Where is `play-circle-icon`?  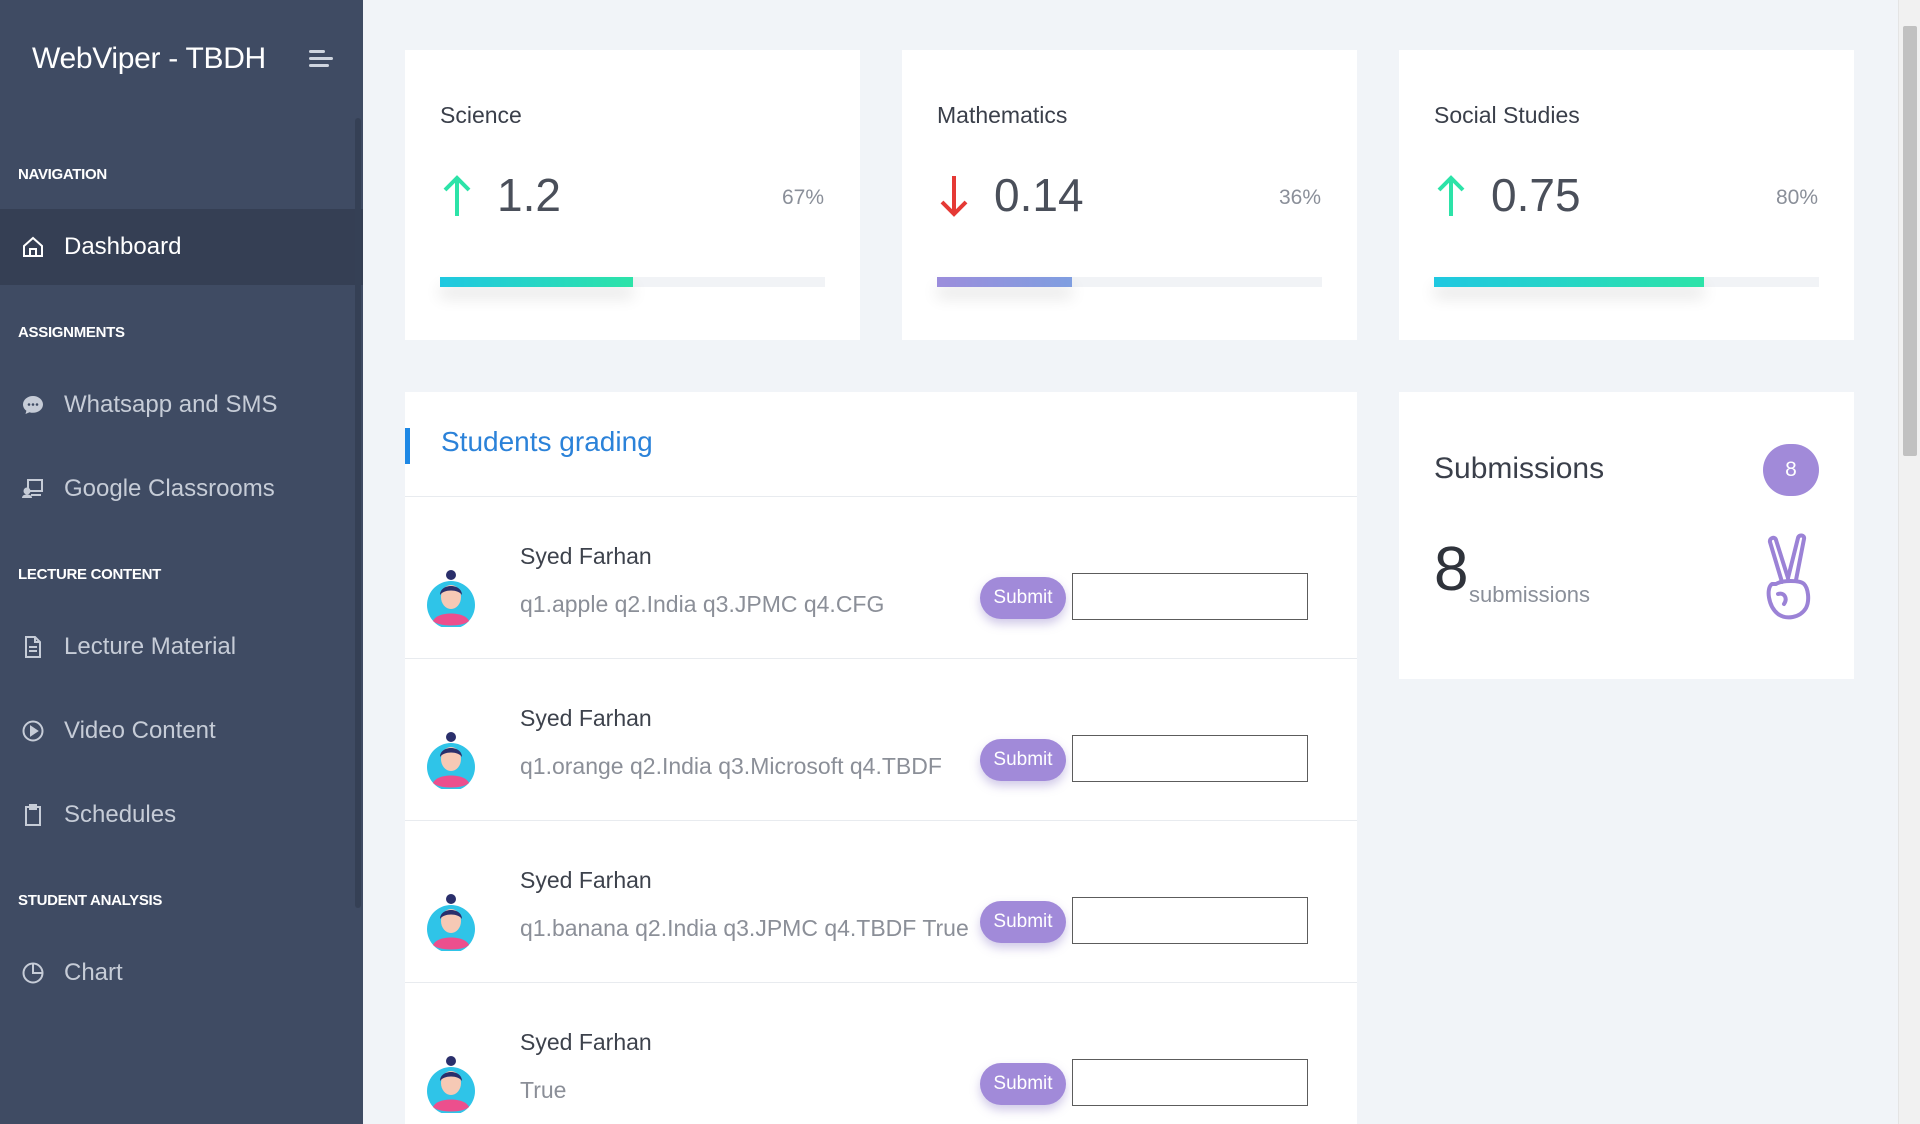 play-circle-icon is located at coordinates (33, 731).